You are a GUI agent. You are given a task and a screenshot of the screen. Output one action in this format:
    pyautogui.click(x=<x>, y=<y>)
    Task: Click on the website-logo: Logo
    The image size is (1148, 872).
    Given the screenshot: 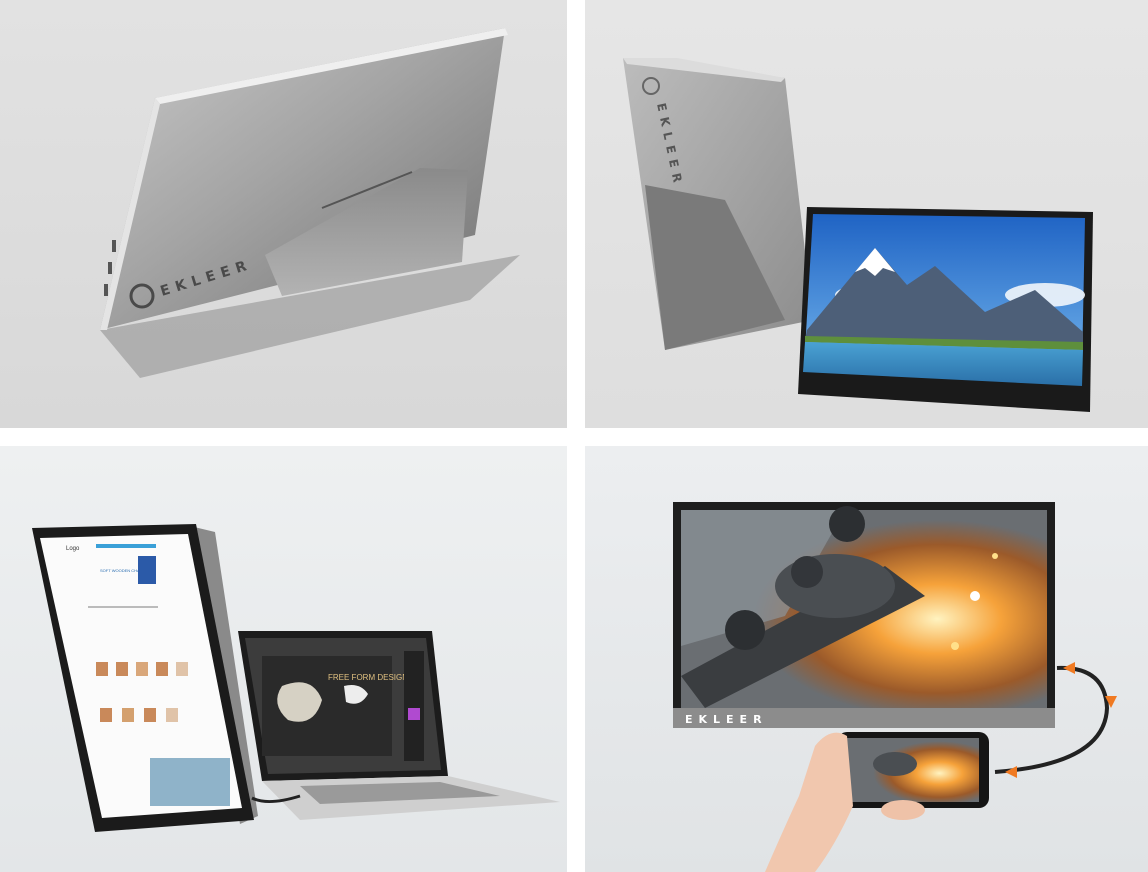 What is the action you would take?
    pyautogui.click(x=73, y=549)
    